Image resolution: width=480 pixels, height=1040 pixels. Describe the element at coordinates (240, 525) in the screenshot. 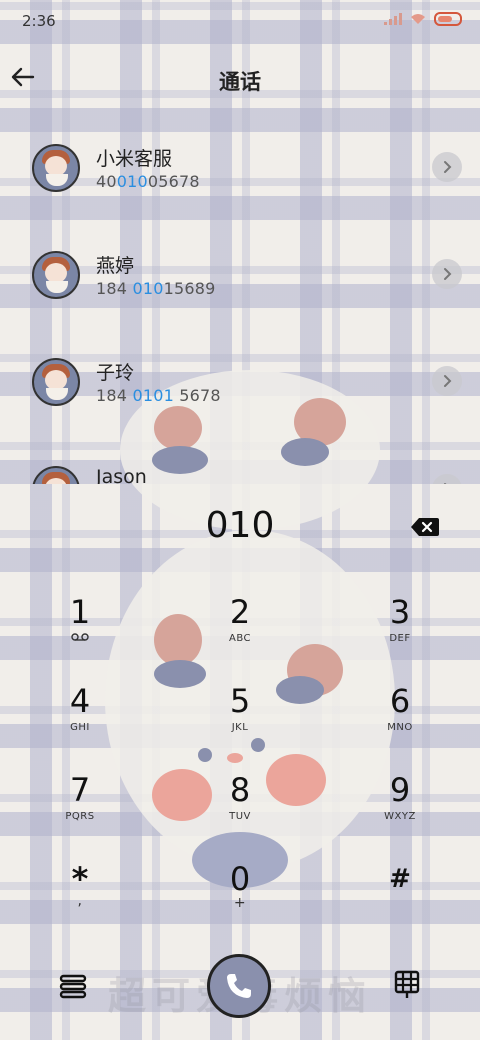

I see `dialed-number: 010` at that location.